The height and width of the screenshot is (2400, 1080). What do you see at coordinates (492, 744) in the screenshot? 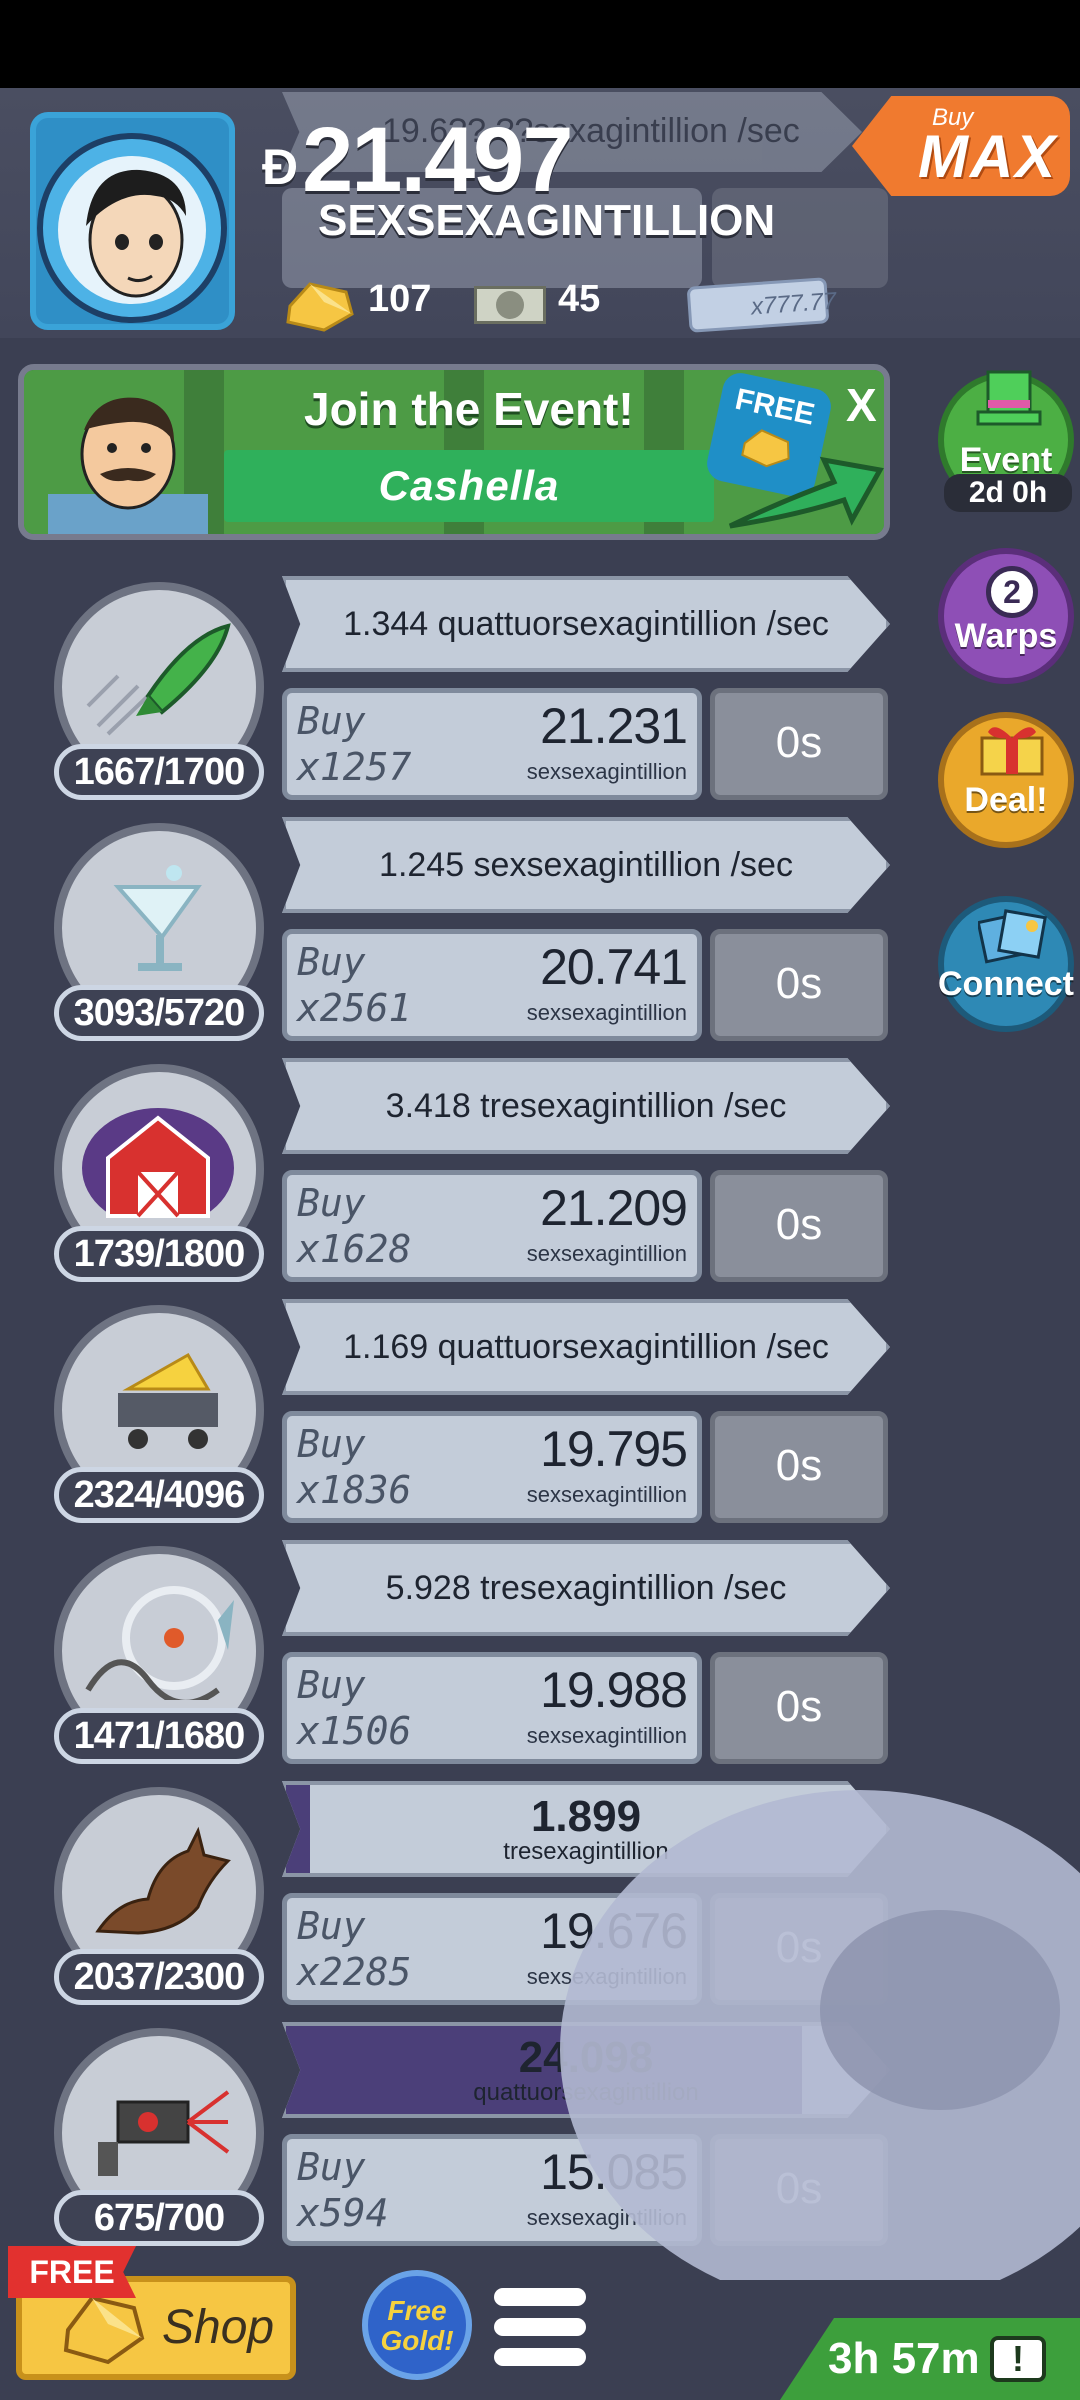
I see `buy-button: Buy x1257 21.231 sexsexagintillion` at bounding box center [492, 744].